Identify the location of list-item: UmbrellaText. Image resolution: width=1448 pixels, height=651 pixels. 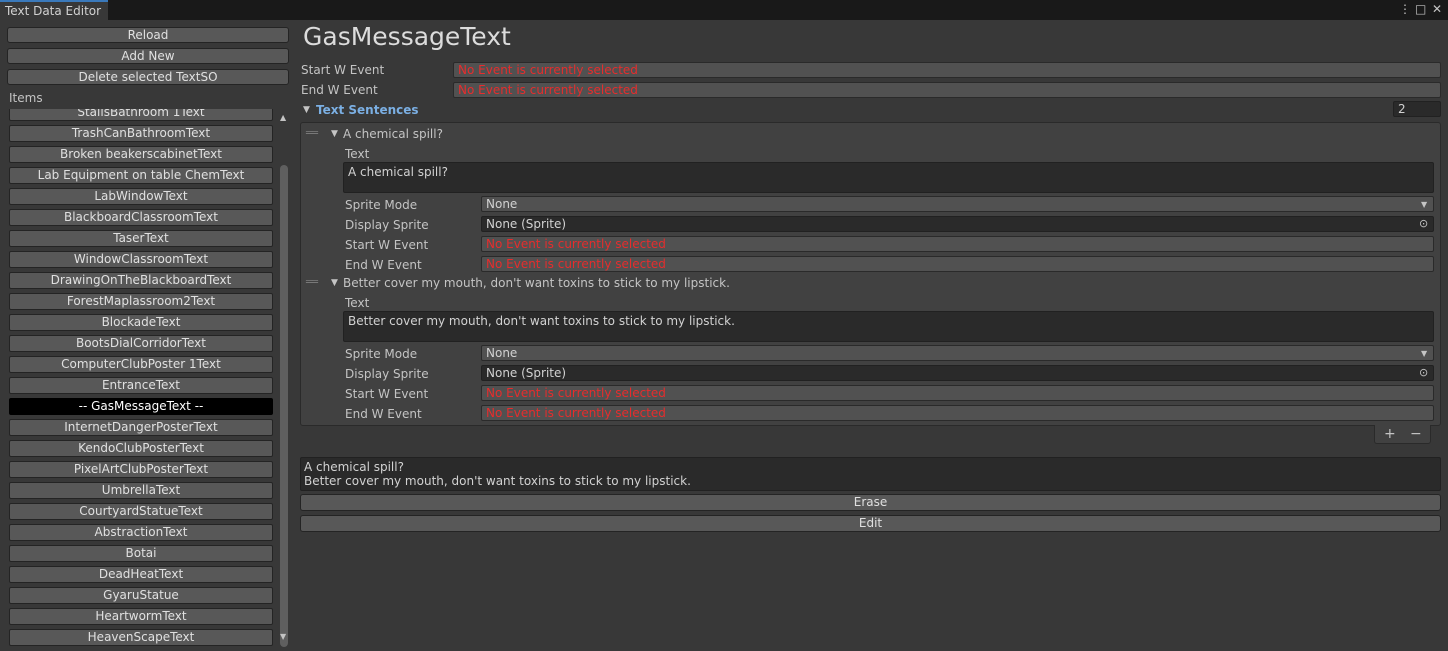
(141, 490).